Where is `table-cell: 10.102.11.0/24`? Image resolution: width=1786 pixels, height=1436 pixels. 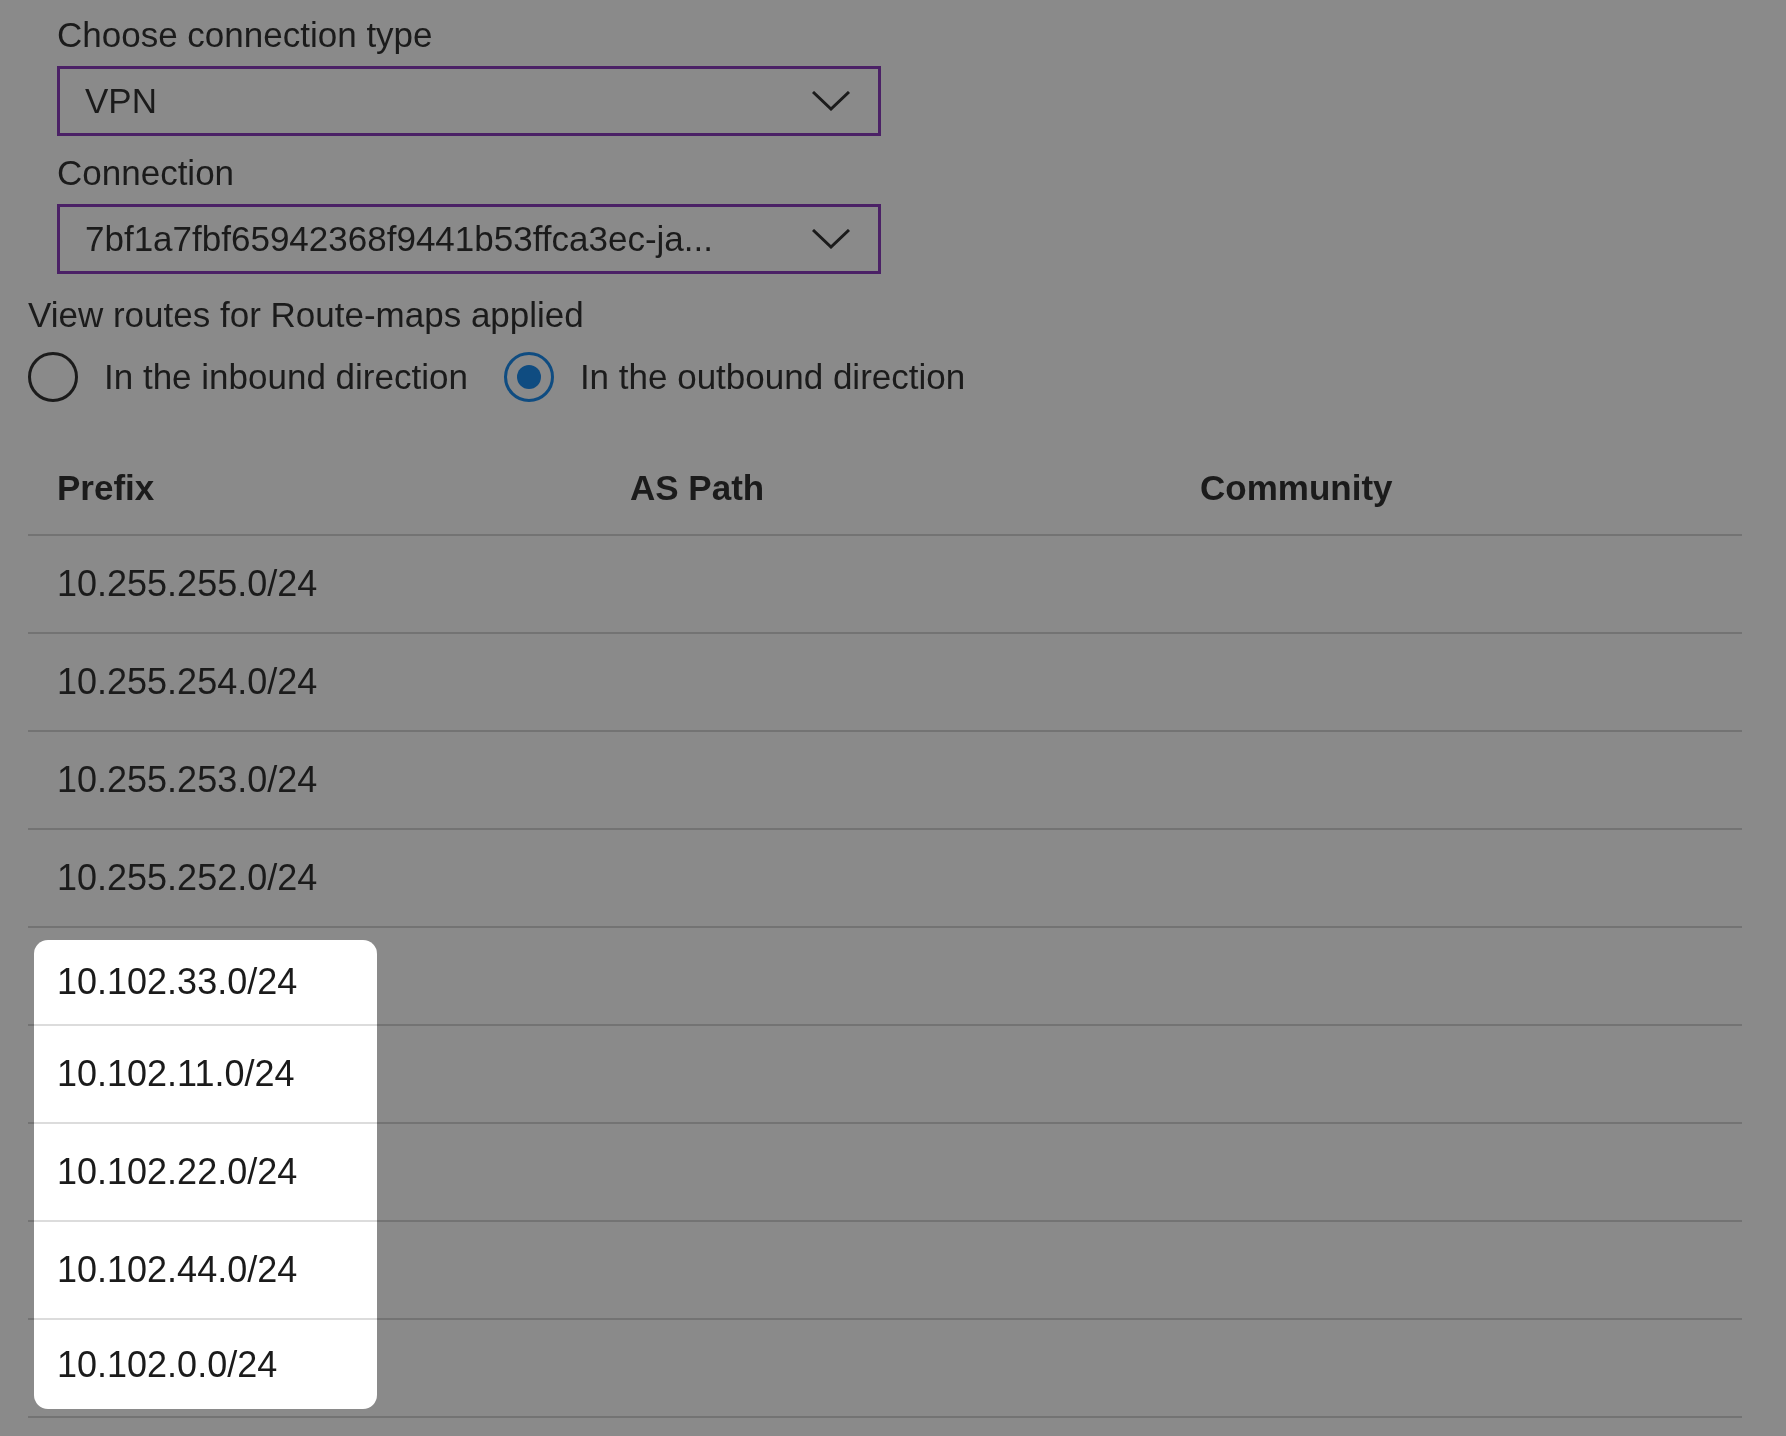 table-cell: 10.102.11.0/24 is located at coordinates (176, 1074).